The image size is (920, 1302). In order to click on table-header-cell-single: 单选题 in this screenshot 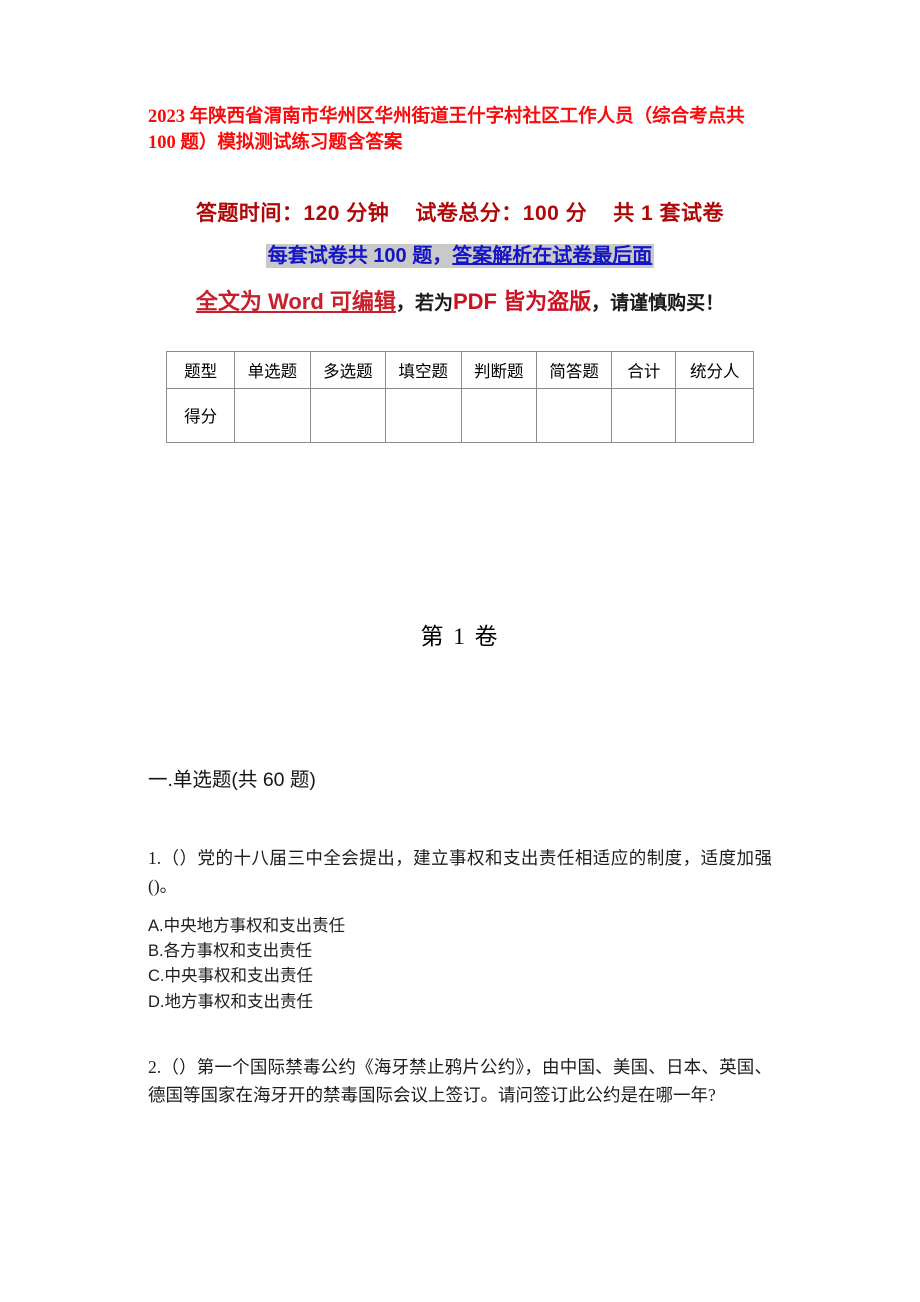, I will do `click(272, 369)`.